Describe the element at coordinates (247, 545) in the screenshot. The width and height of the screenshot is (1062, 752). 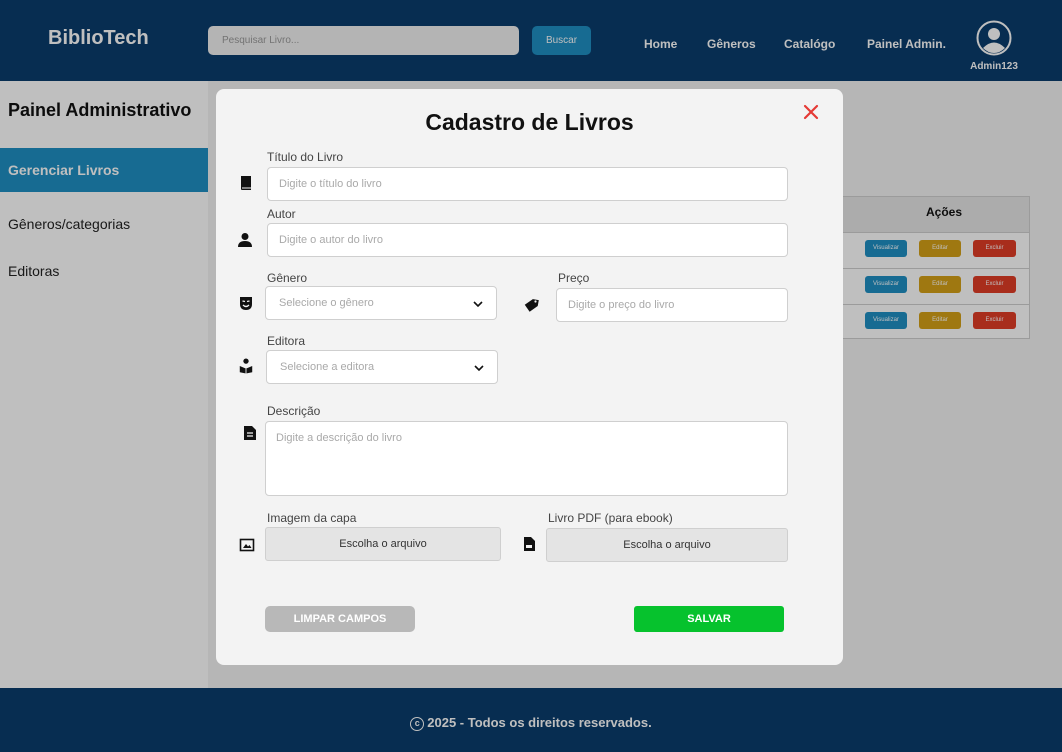
I see `image-icon` at that location.